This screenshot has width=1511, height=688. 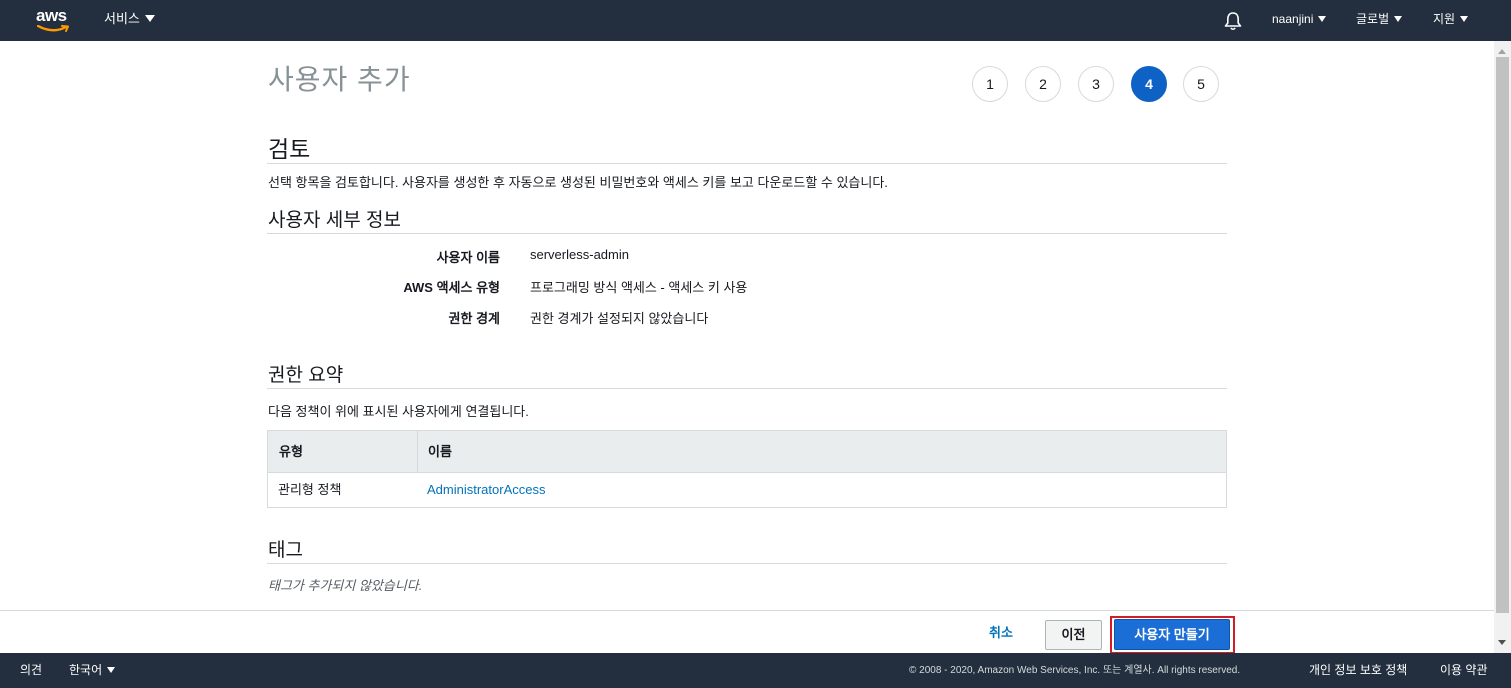 What do you see at coordinates (1096, 84) in the screenshot?
I see `step-3: 3` at bounding box center [1096, 84].